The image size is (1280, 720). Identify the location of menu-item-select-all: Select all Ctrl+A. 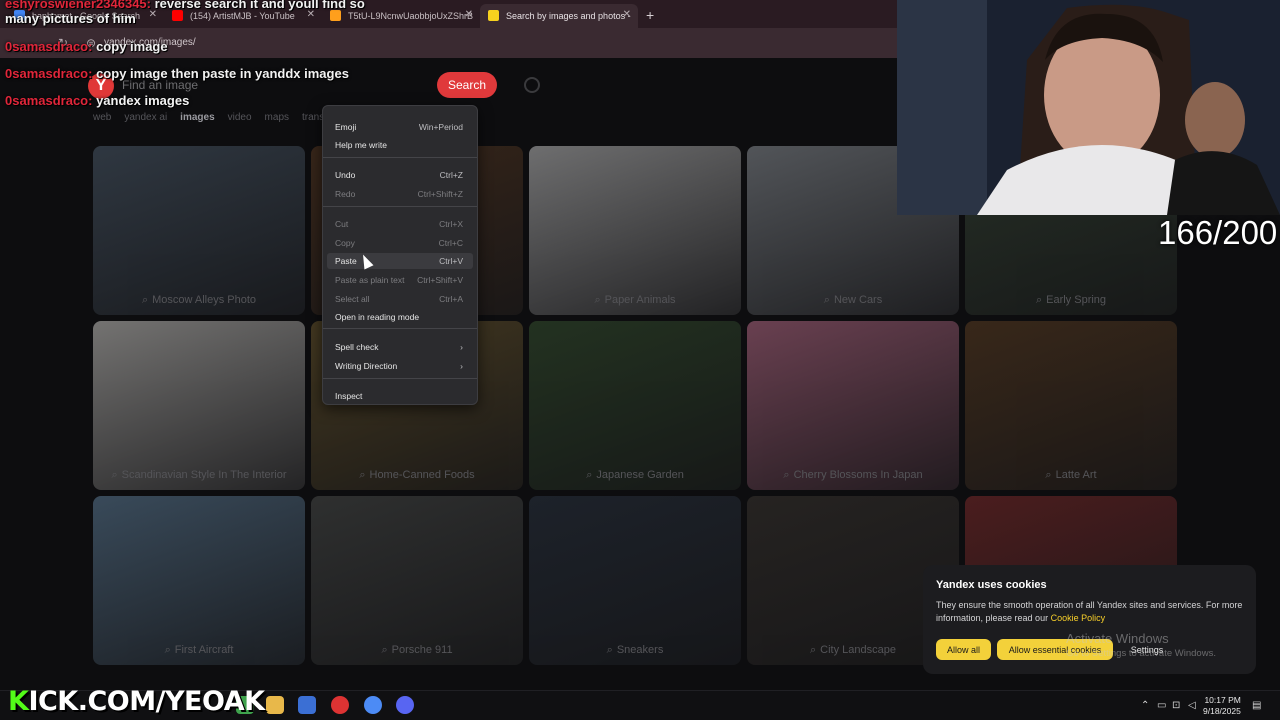
(399, 299).